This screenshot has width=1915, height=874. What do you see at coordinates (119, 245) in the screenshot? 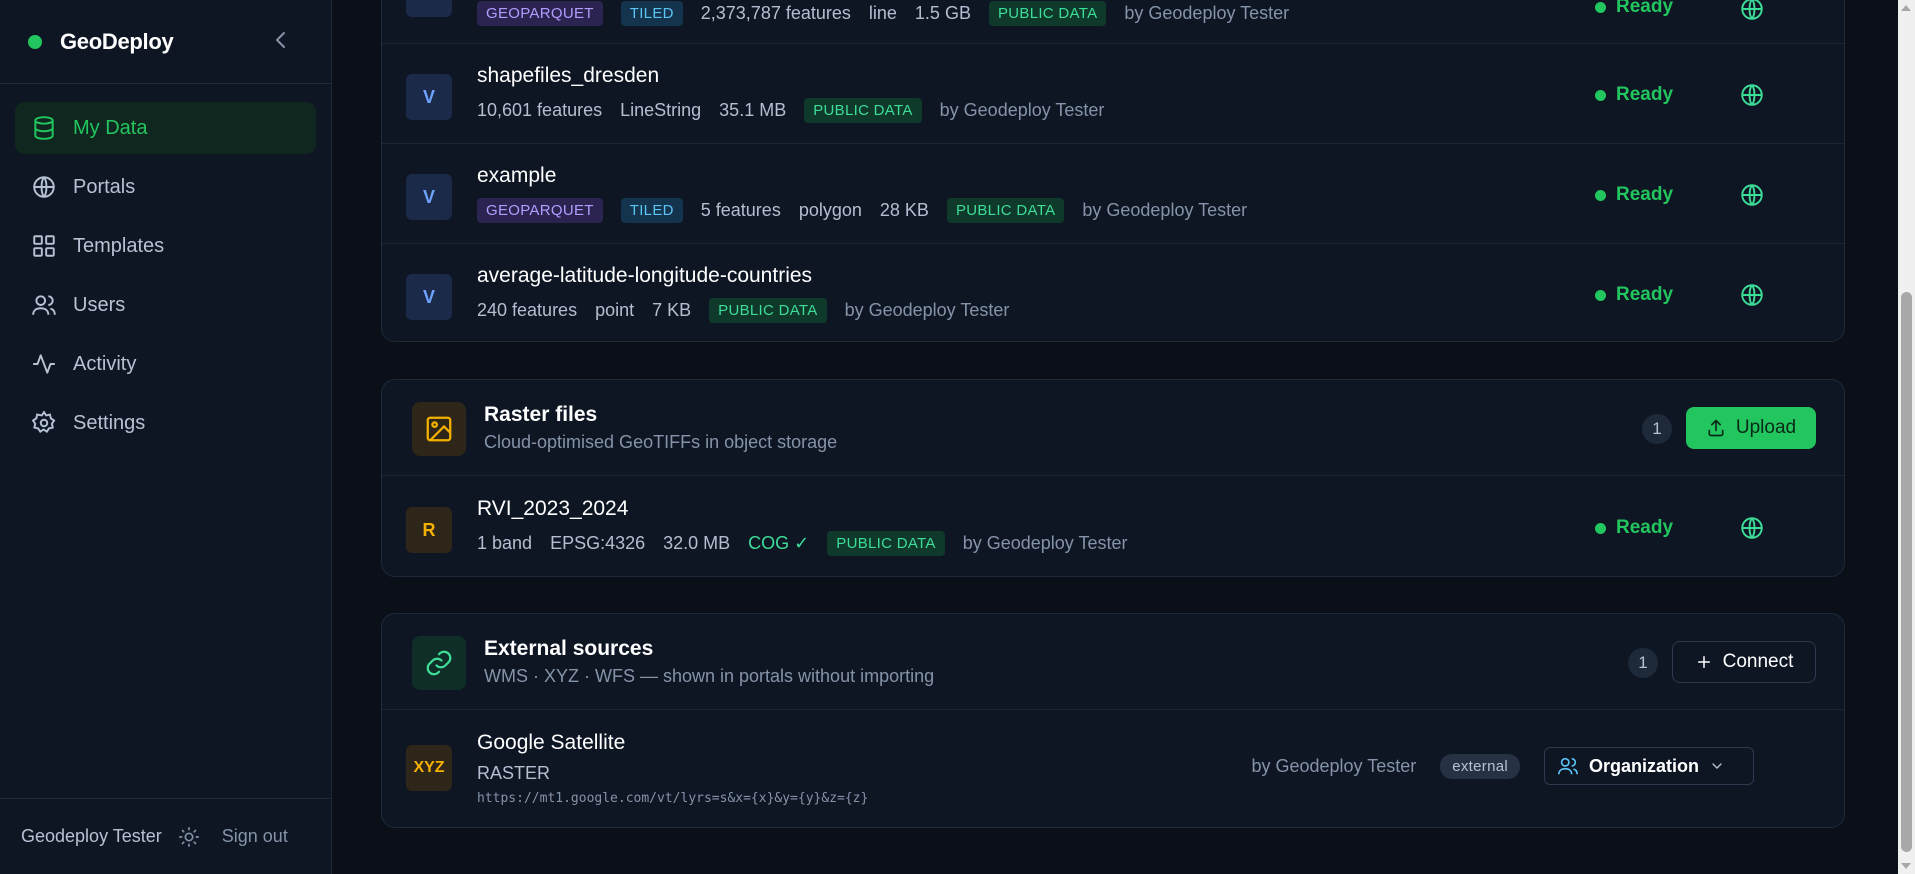
I see `sidebar-item-label: Templates` at bounding box center [119, 245].